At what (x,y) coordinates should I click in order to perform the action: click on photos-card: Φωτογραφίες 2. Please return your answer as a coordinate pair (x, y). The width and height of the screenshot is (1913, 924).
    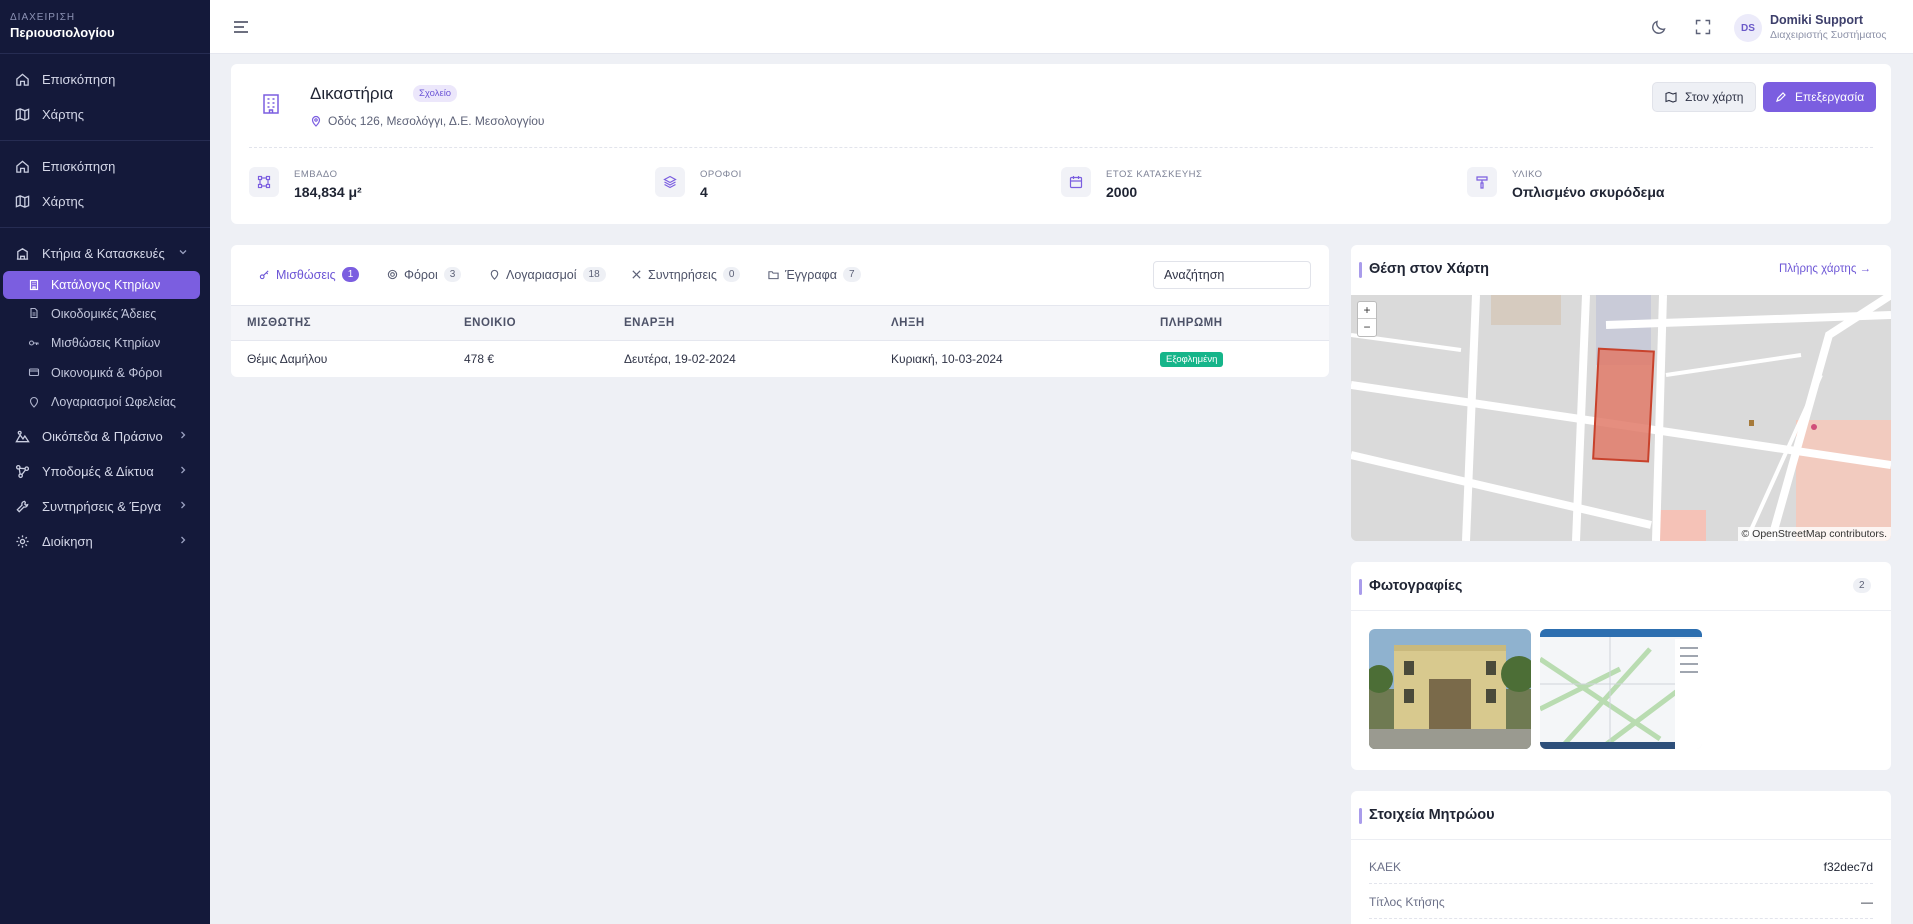
    Looking at the image, I should click on (1621, 666).